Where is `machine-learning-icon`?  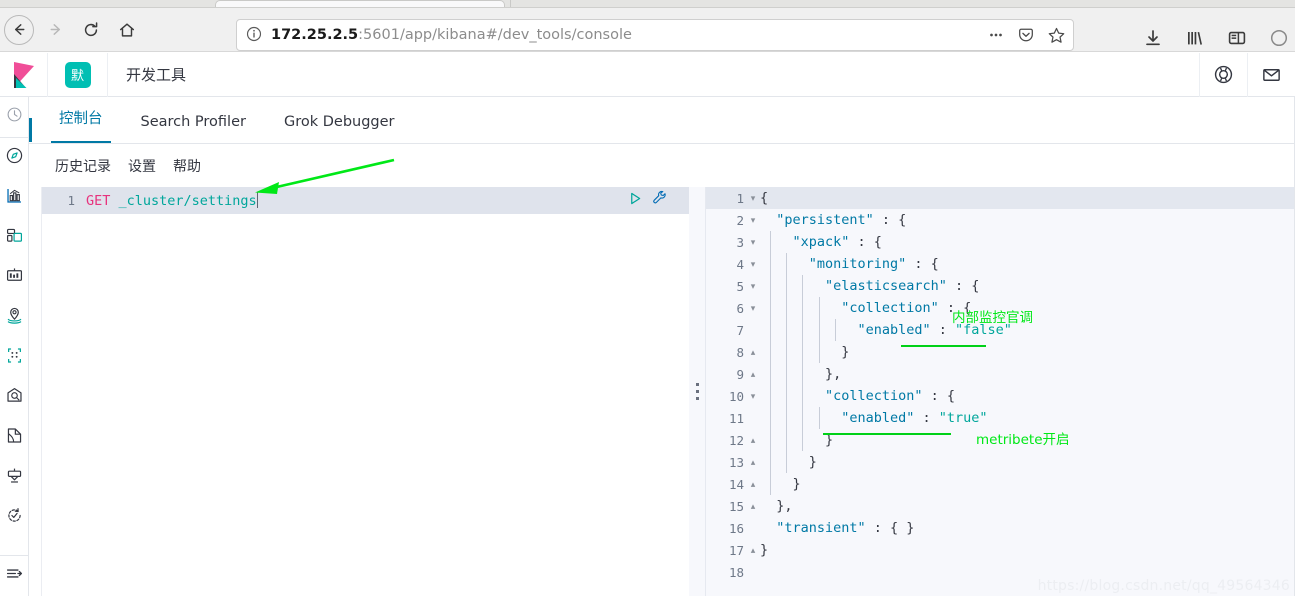 machine-learning-icon is located at coordinates (14, 358).